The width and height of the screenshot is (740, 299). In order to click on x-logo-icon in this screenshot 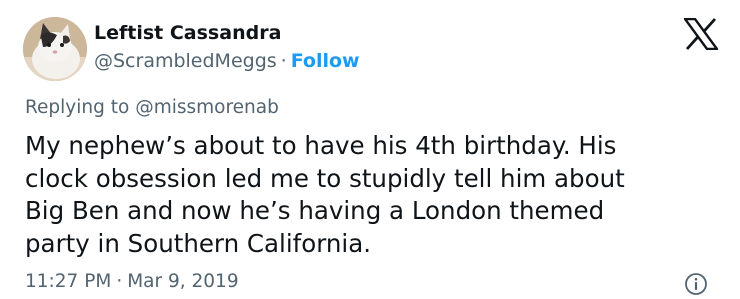, I will do `click(701, 34)`.